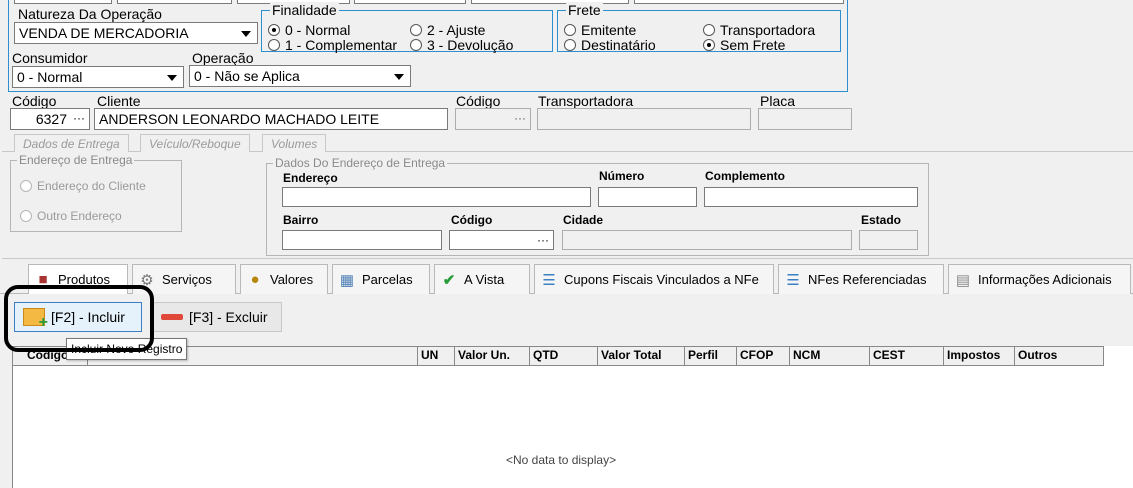 The width and height of the screenshot is (1133, 488). I want to click on excluir-label: [F3] - Excluir, so click(228, 317).